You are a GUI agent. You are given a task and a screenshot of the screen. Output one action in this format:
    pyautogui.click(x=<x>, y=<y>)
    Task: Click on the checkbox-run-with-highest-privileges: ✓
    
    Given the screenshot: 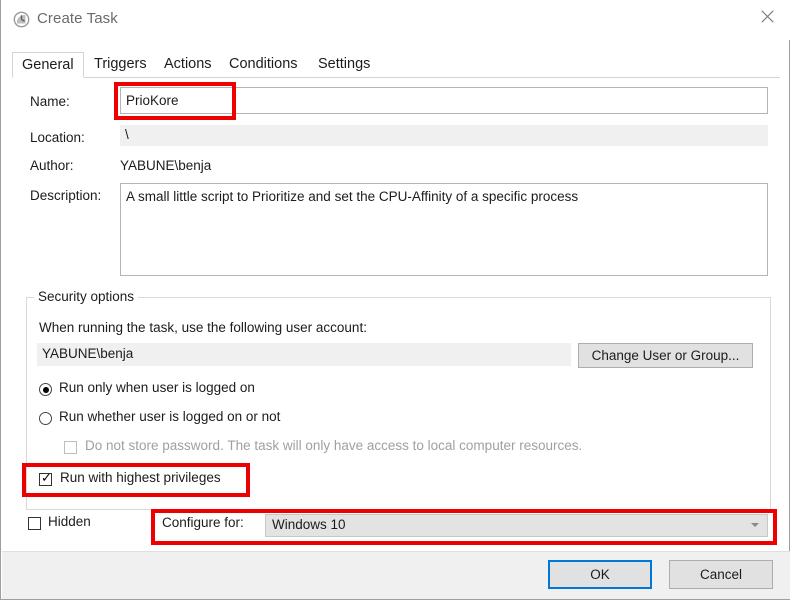 What is the action you would take?
    pyautogui.click(x=45, y=478)
    